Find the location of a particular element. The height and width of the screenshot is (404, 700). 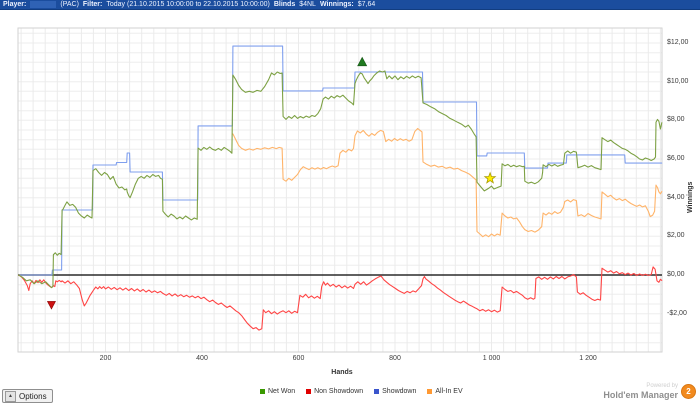

y-axis-tick-label: $4,00 is located at coordinates (676, 197).